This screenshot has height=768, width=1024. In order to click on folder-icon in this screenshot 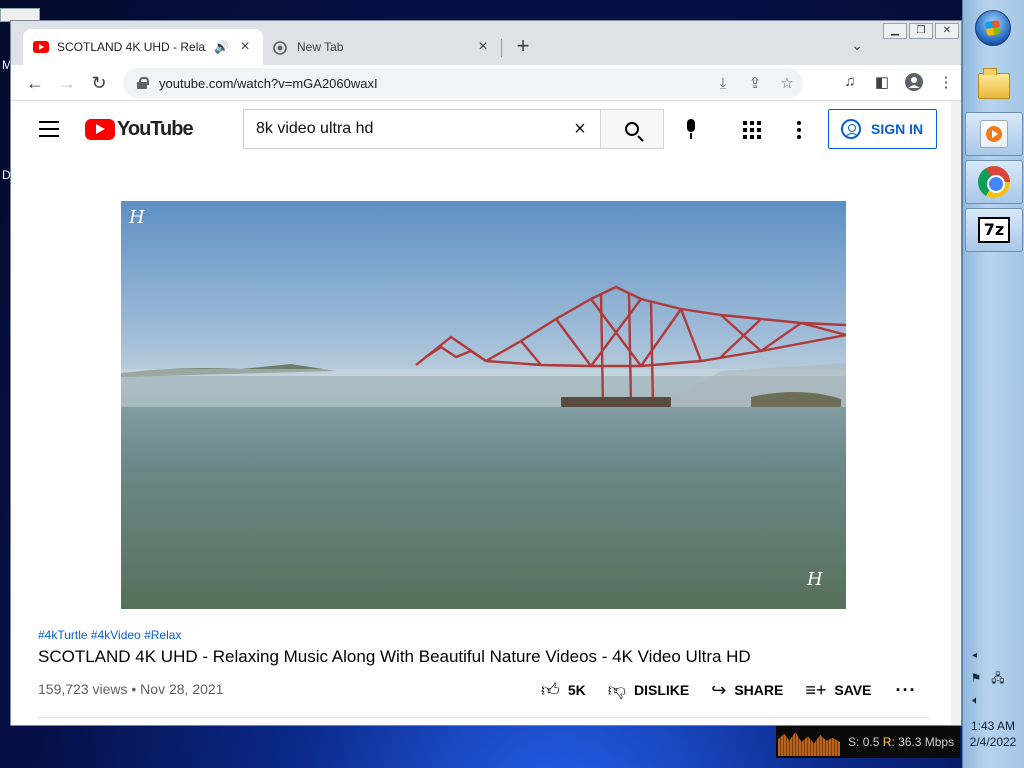, I will do `click(994, 83)`.